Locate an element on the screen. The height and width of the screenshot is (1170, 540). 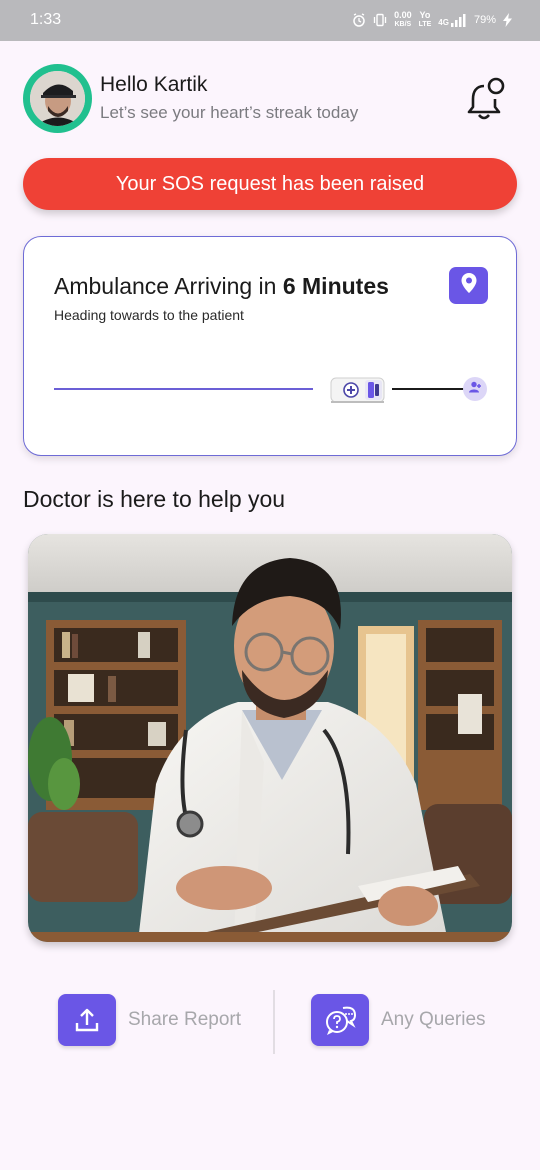
sos-banner: Your SOS request has been raised is located at coordinates (270, 184).